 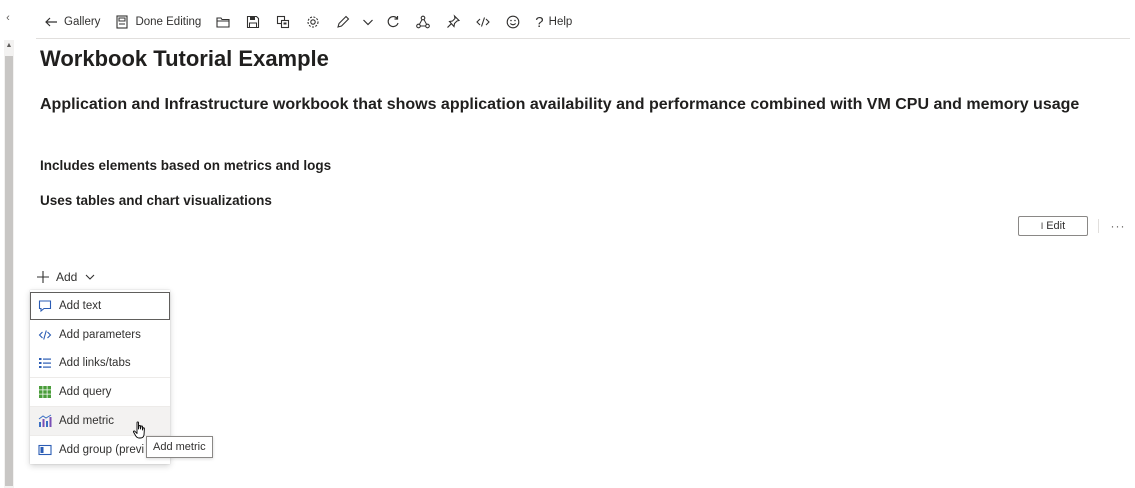 What do you see at coordinates (1118, 226) in the screenshot?
I see `more-options-button: ···` at bounding box center [1118, 226].